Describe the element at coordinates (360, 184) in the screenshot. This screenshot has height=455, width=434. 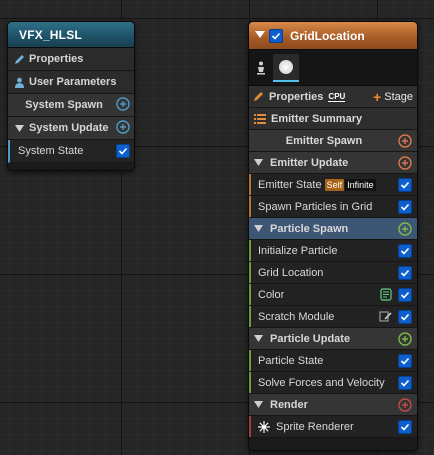
I see `infinite-tag: Infinite` at that location.